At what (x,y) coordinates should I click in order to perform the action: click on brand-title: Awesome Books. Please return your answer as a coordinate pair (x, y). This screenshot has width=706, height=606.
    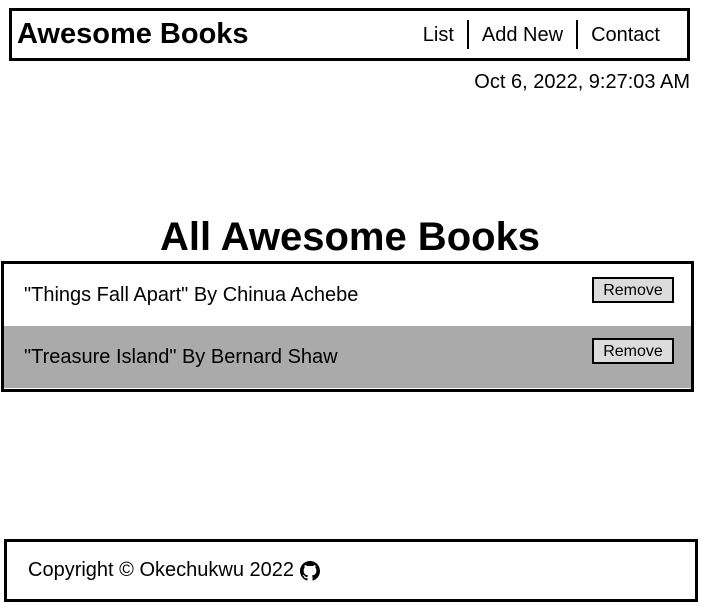
    Looking at the image, I should click on (133, 34).